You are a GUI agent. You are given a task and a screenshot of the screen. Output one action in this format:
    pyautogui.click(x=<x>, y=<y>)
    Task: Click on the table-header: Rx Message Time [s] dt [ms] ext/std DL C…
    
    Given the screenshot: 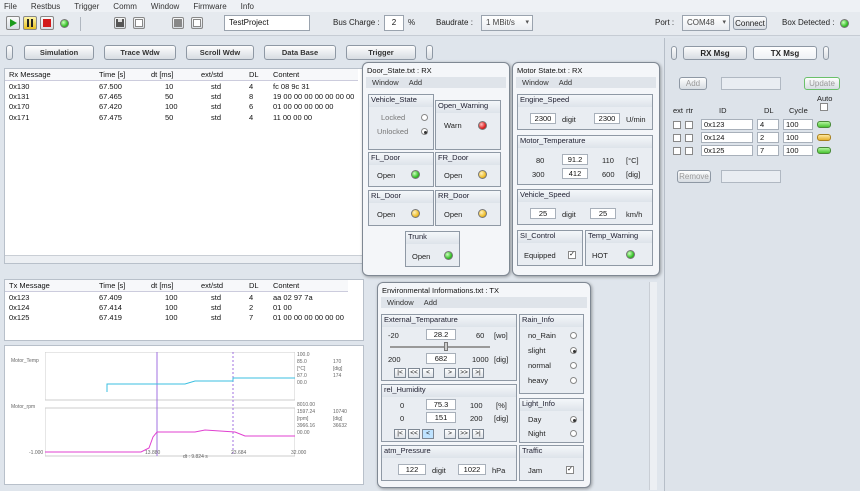 What is the action you would take?
    pyautogui.click(x=182, y=75)
    